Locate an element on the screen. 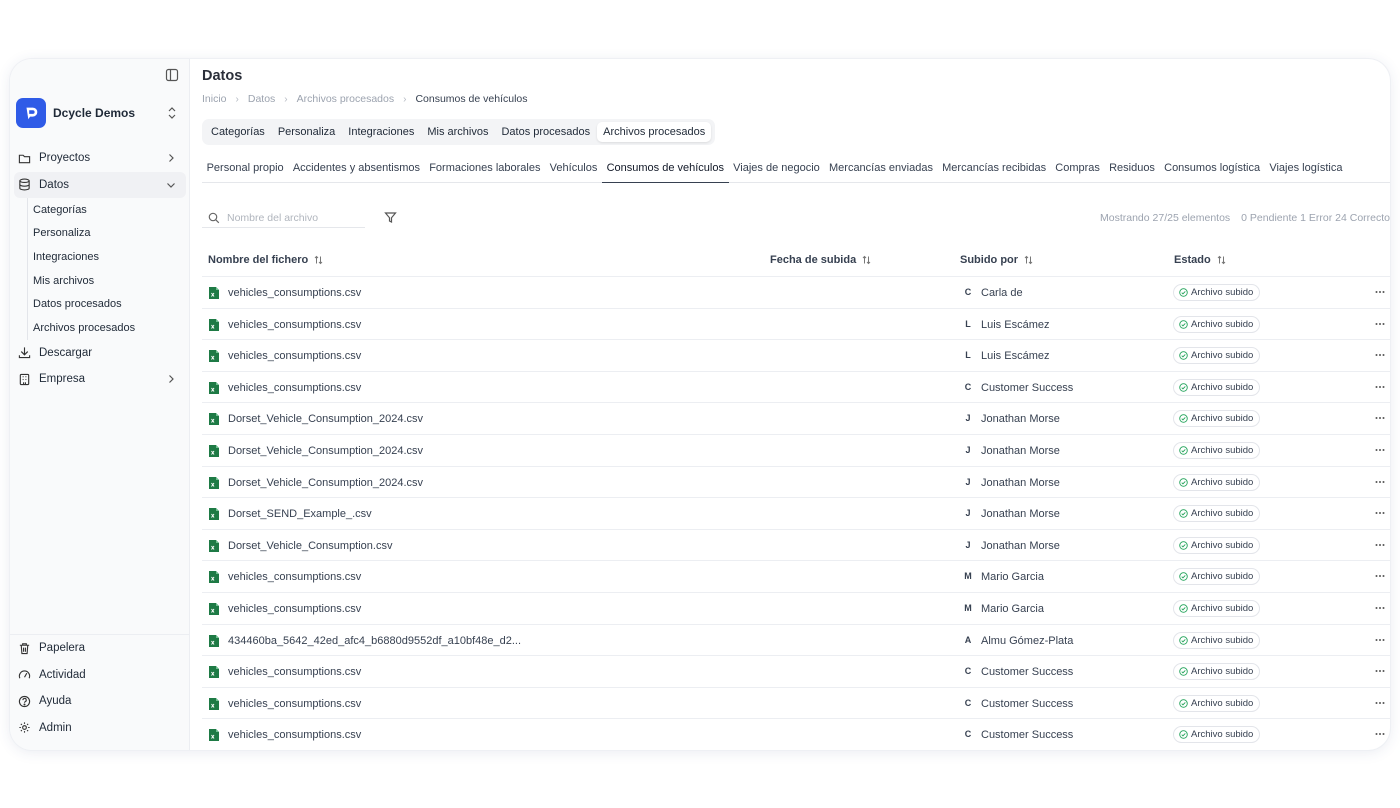  sidebar-subitem-integraciones: Integraciones is located at coordinates (111, 257).